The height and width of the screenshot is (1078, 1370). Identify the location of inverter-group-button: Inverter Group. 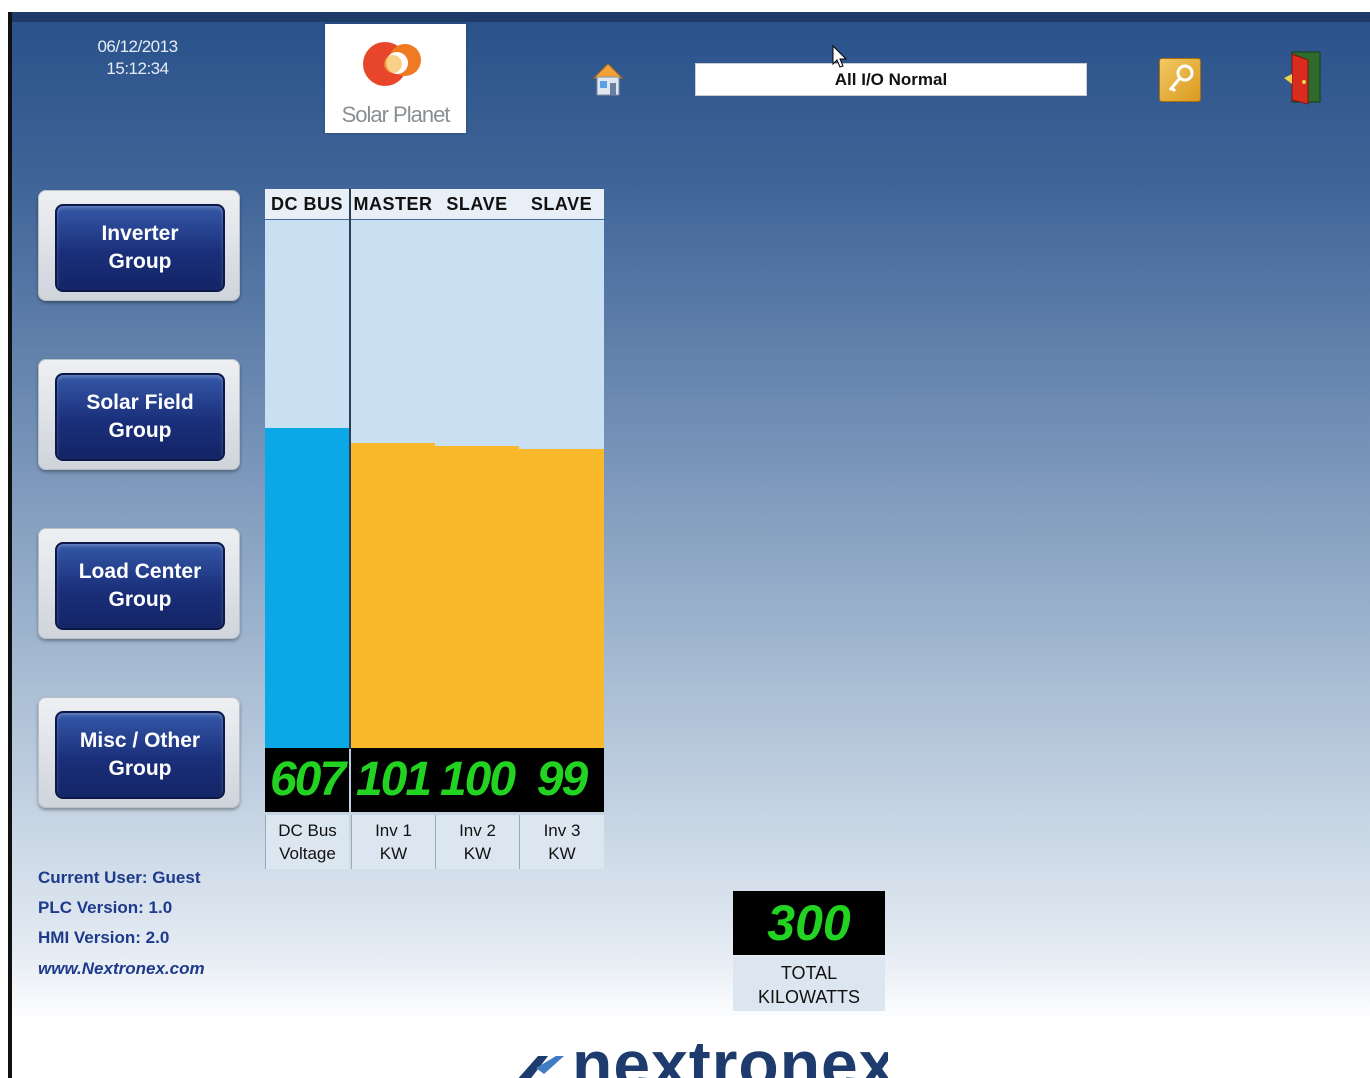
(139, 245).